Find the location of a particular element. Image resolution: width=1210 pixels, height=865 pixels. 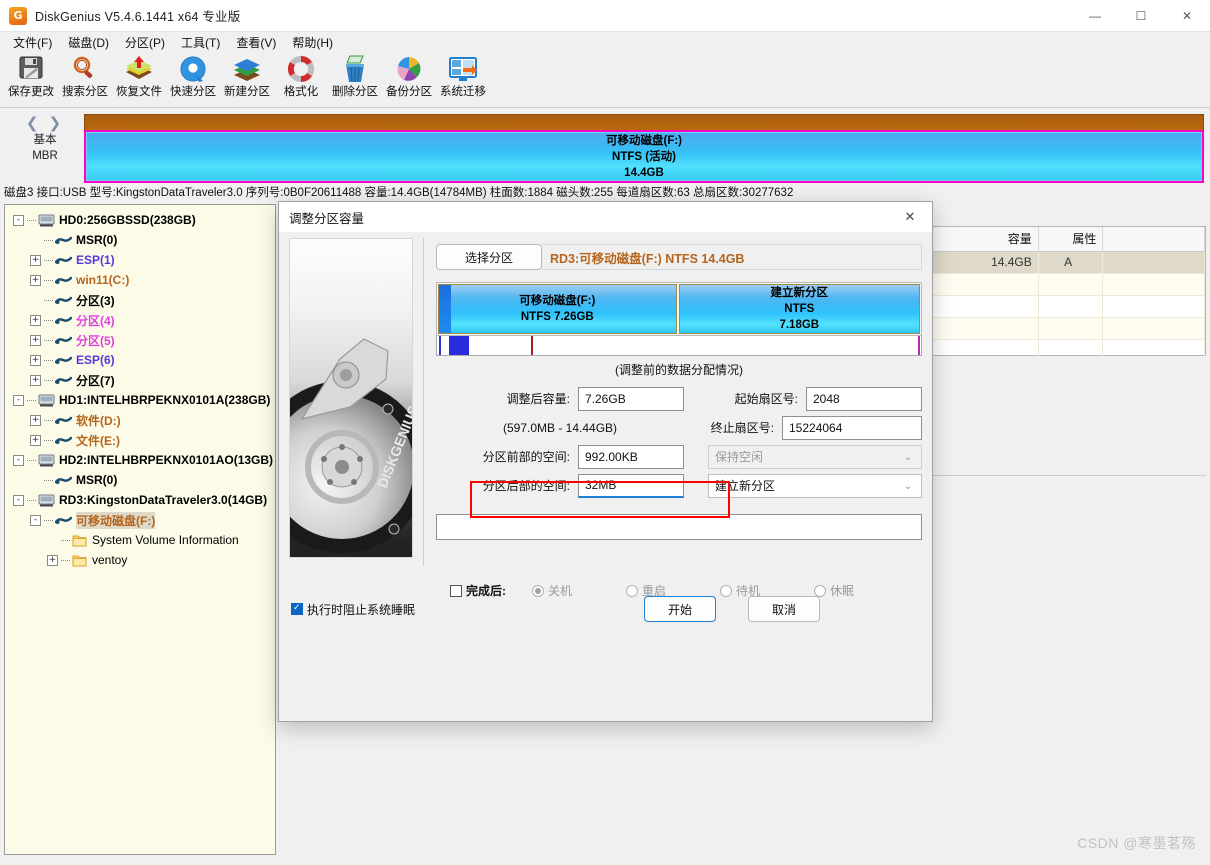

front-space-input: 992.00KB is located at coordinates (631, 456).